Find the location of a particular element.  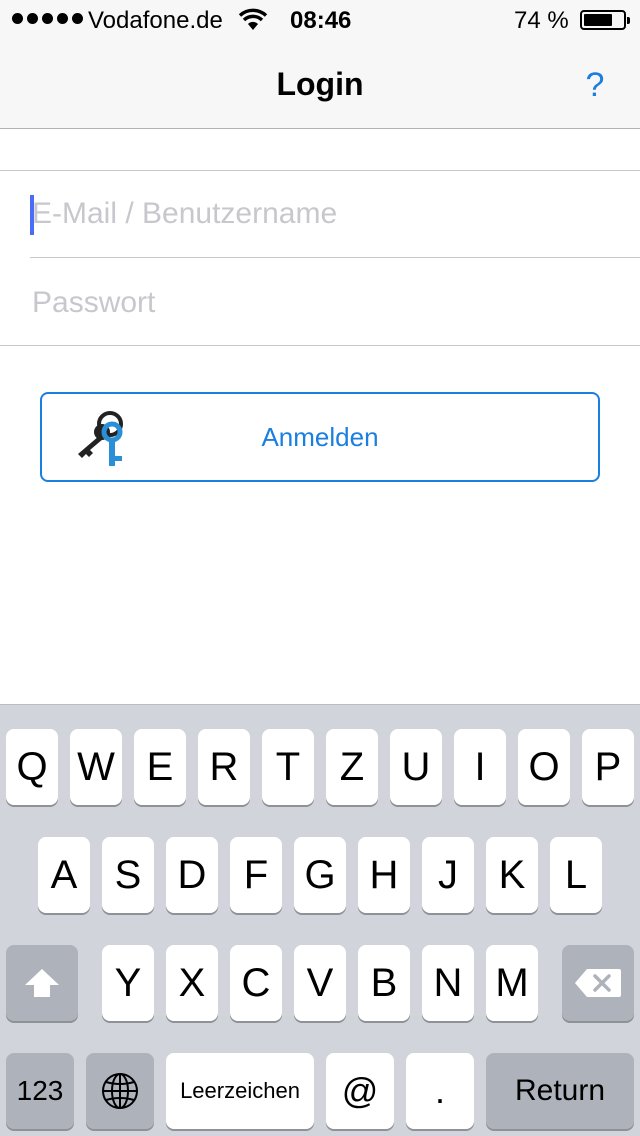

password-field-row is located at coordinates (335, 302).